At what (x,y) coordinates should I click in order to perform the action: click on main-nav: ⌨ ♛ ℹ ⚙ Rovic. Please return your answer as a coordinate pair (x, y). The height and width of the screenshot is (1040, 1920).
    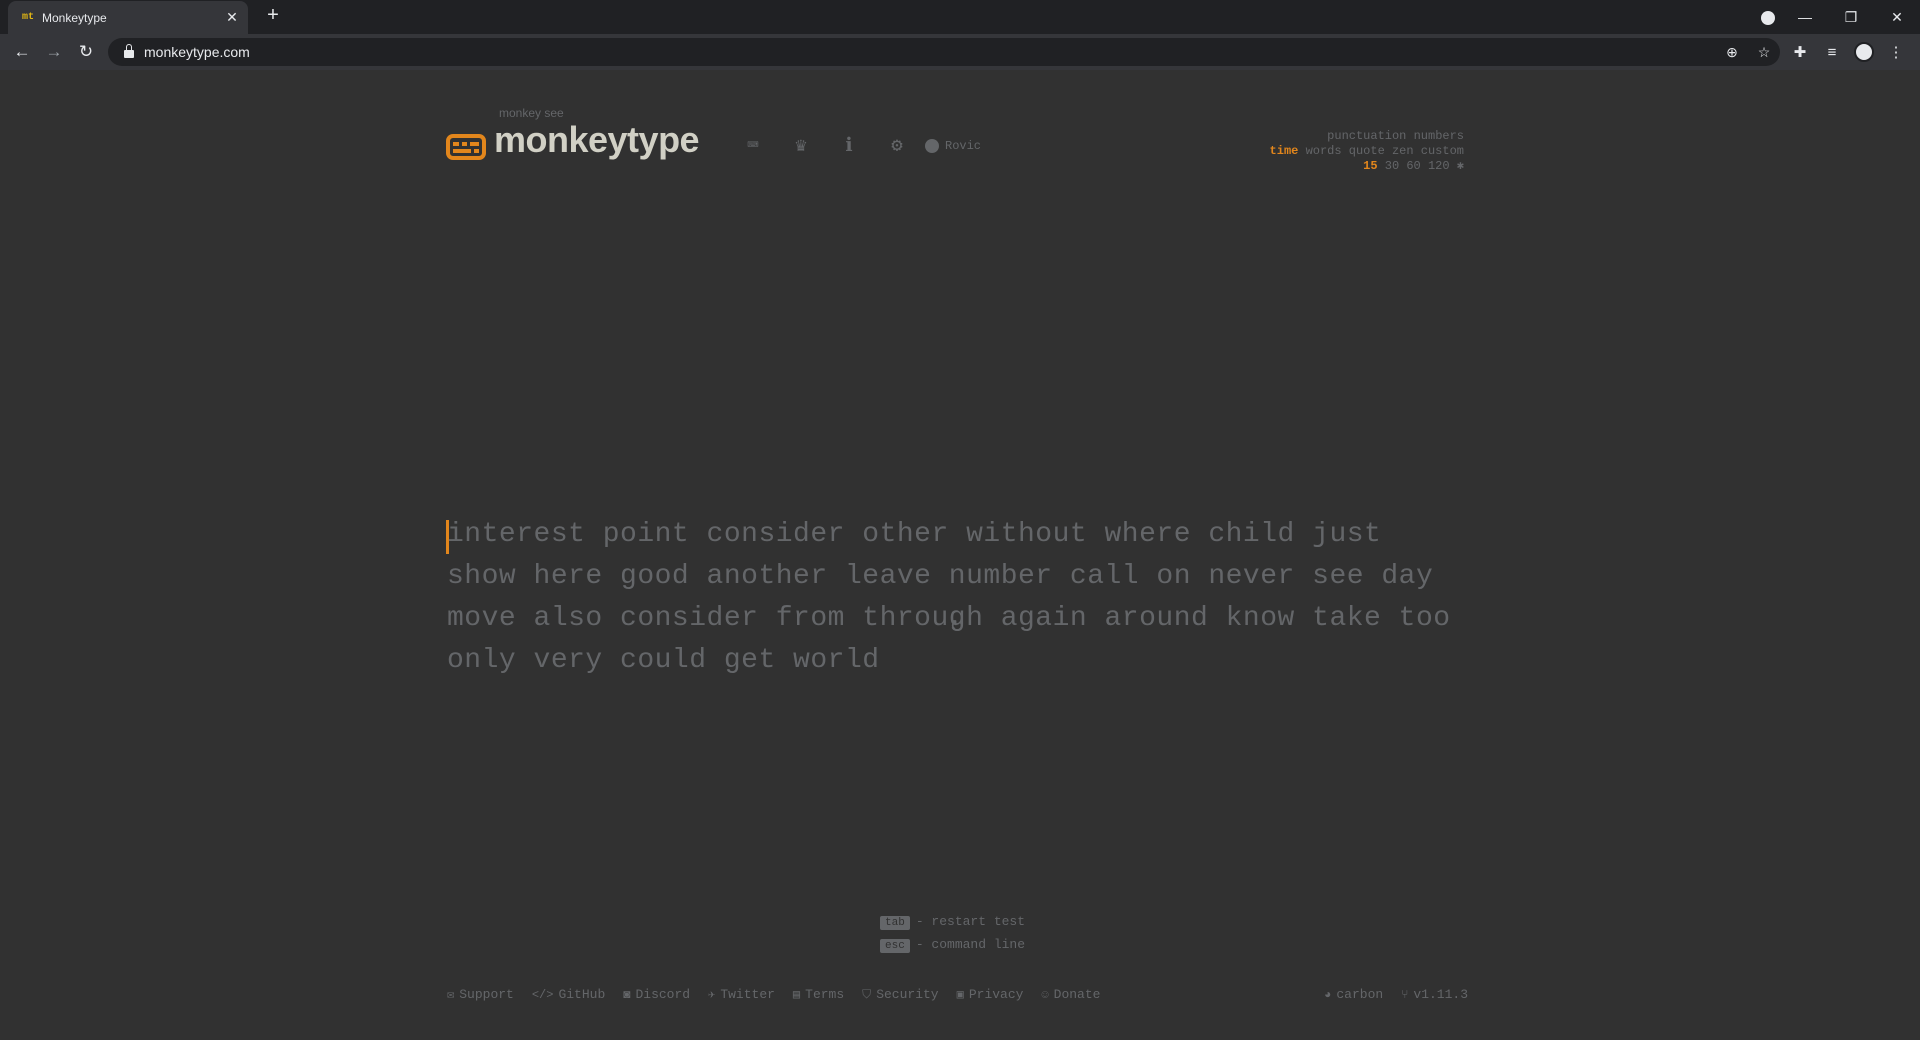
    Looking at the image, I should click on (855, 145).